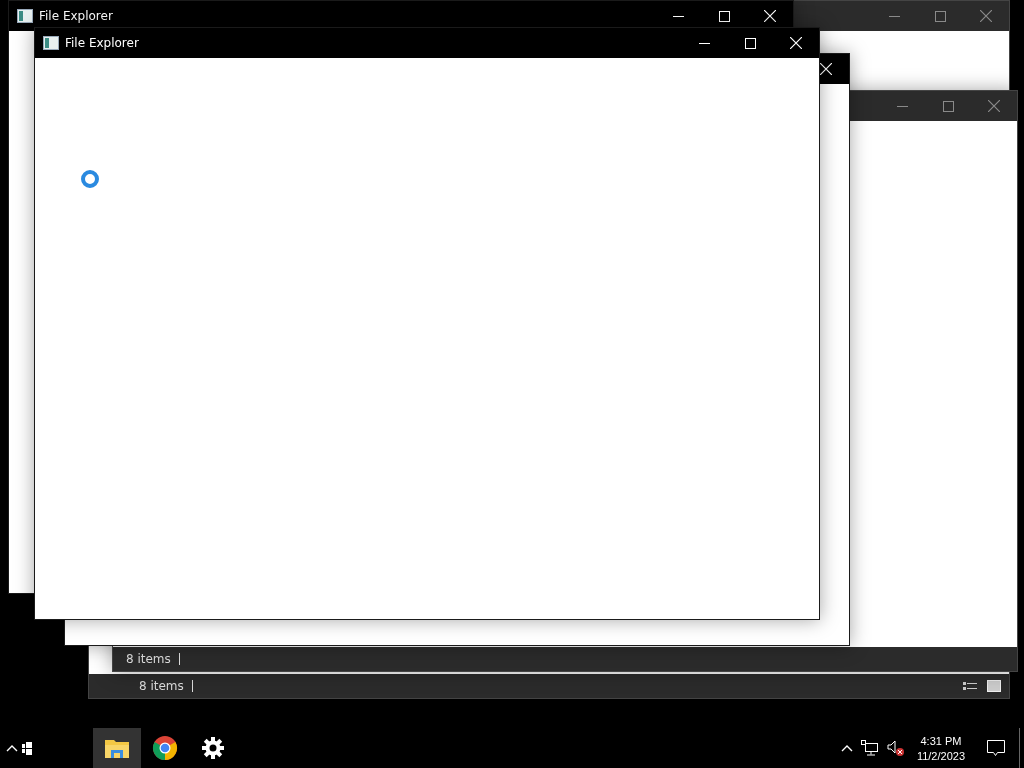 The image size is (1024, 768). Describe the element at coordinates (165, 748) in the screenshot. I see `chrome-icon` at that location.